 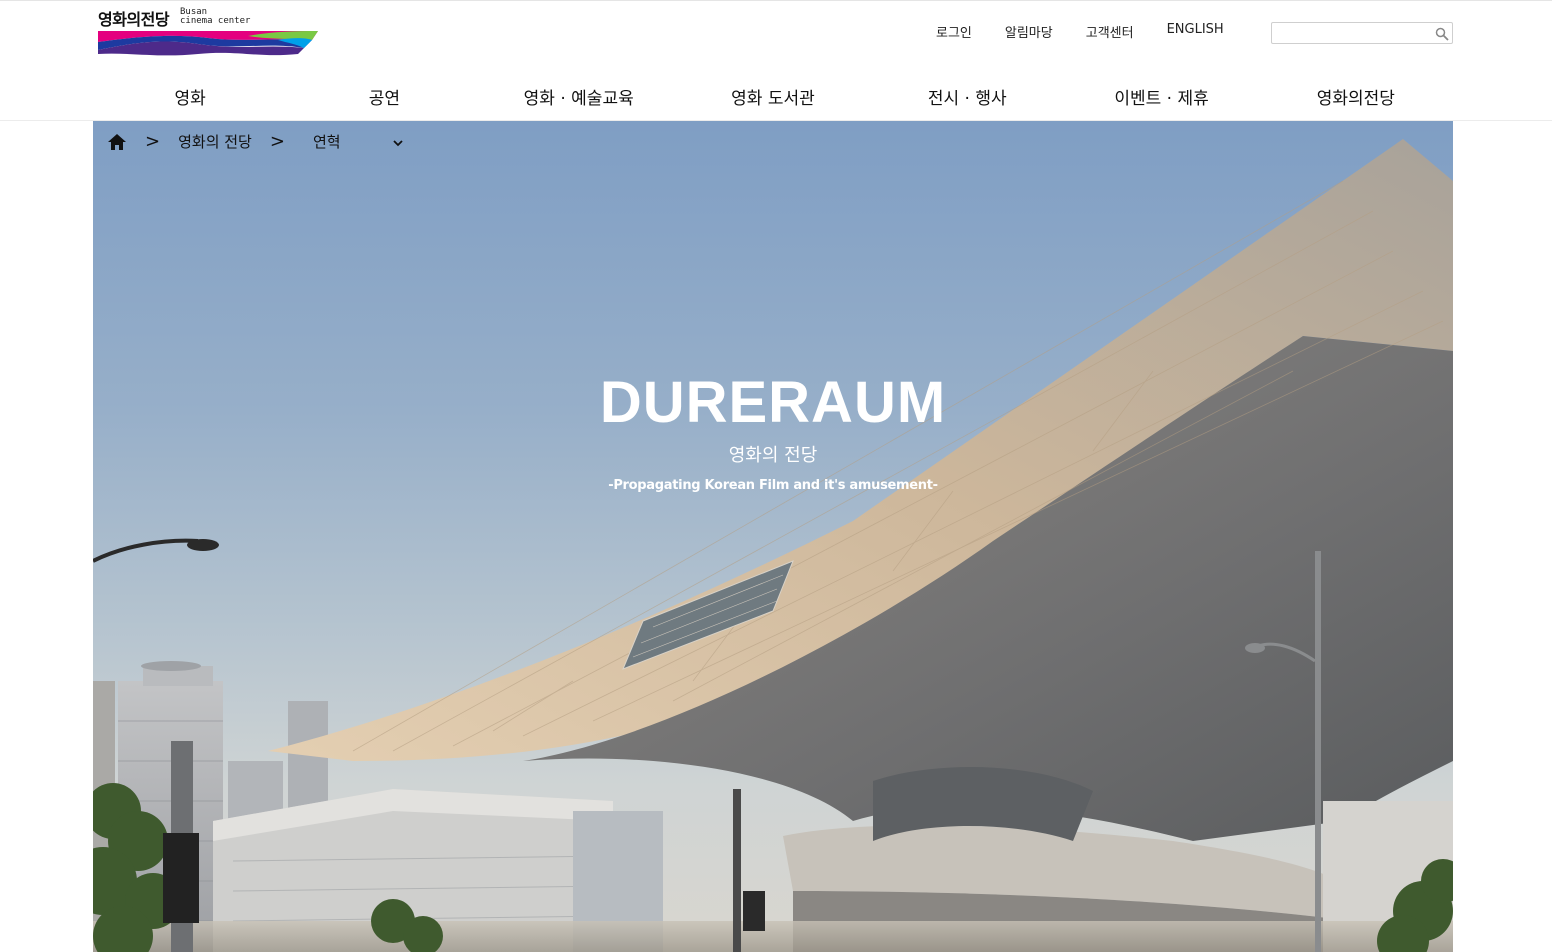 I want to click on notice-link: 알림마당, so click(x=1029, y=31).